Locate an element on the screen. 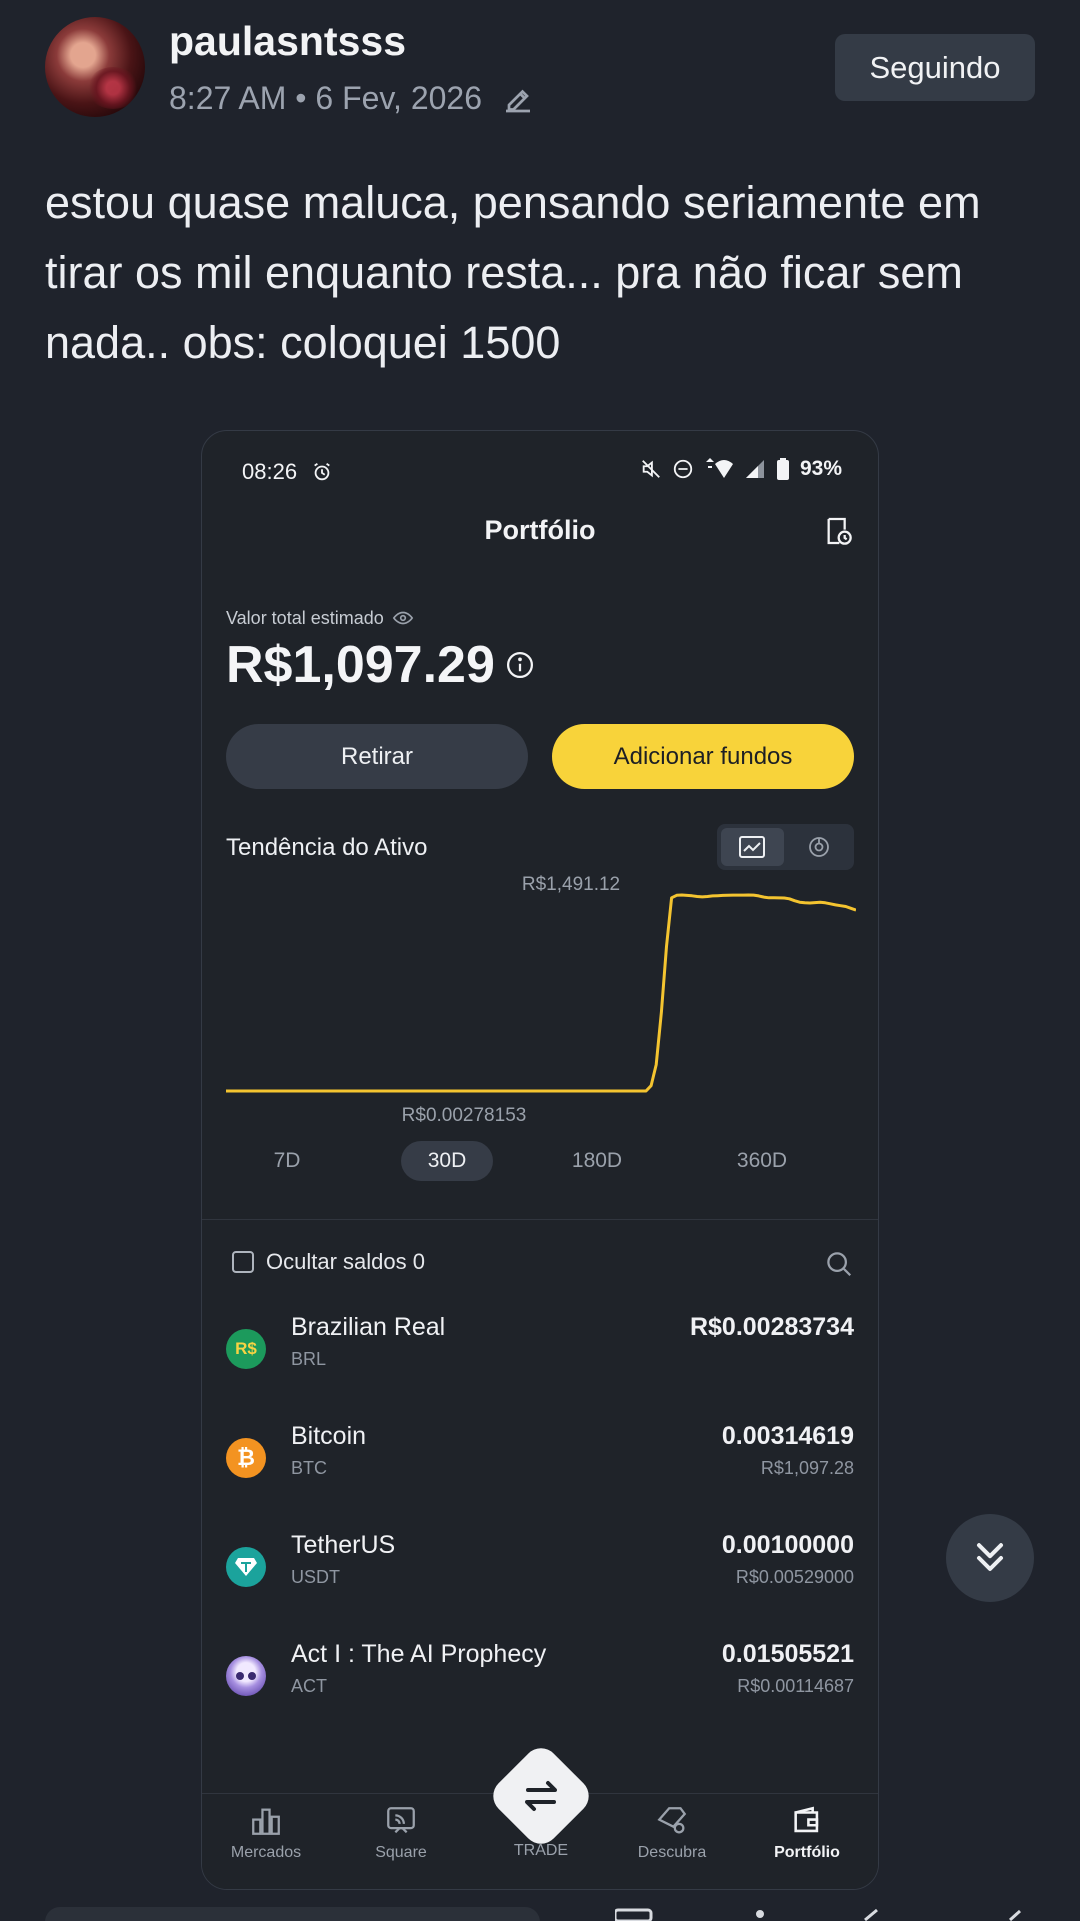 This screenshot has height=1921, width=1080. asset-row-brl: R$ Brazilian Real BRL R$0.00283734 is located at coordinates (540, 1354).